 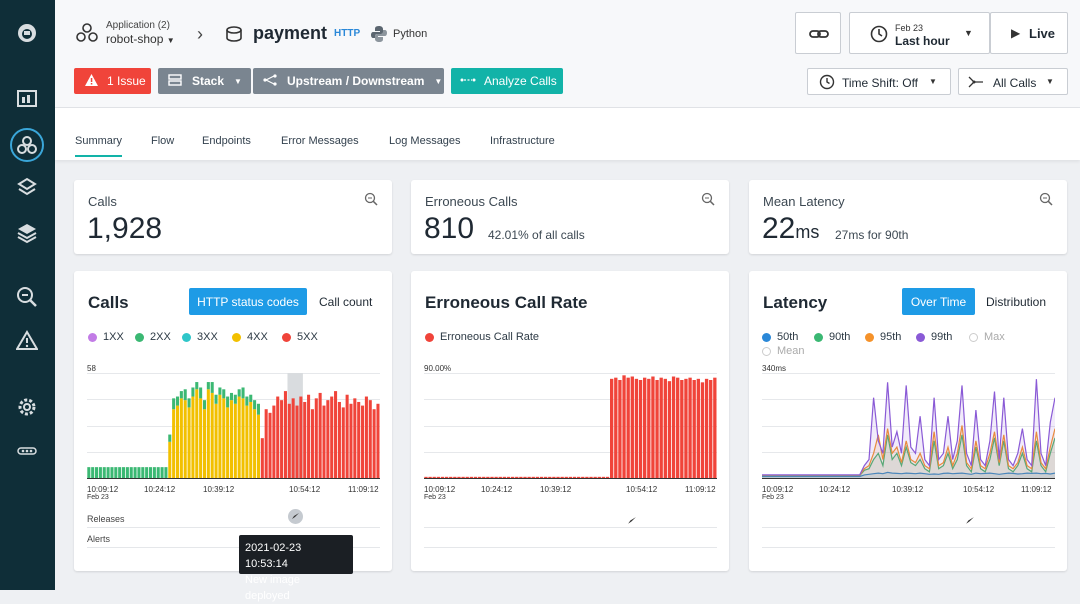 I want to click on calls-legend-item-4xx: 4XX, so click(x=250, y=337).